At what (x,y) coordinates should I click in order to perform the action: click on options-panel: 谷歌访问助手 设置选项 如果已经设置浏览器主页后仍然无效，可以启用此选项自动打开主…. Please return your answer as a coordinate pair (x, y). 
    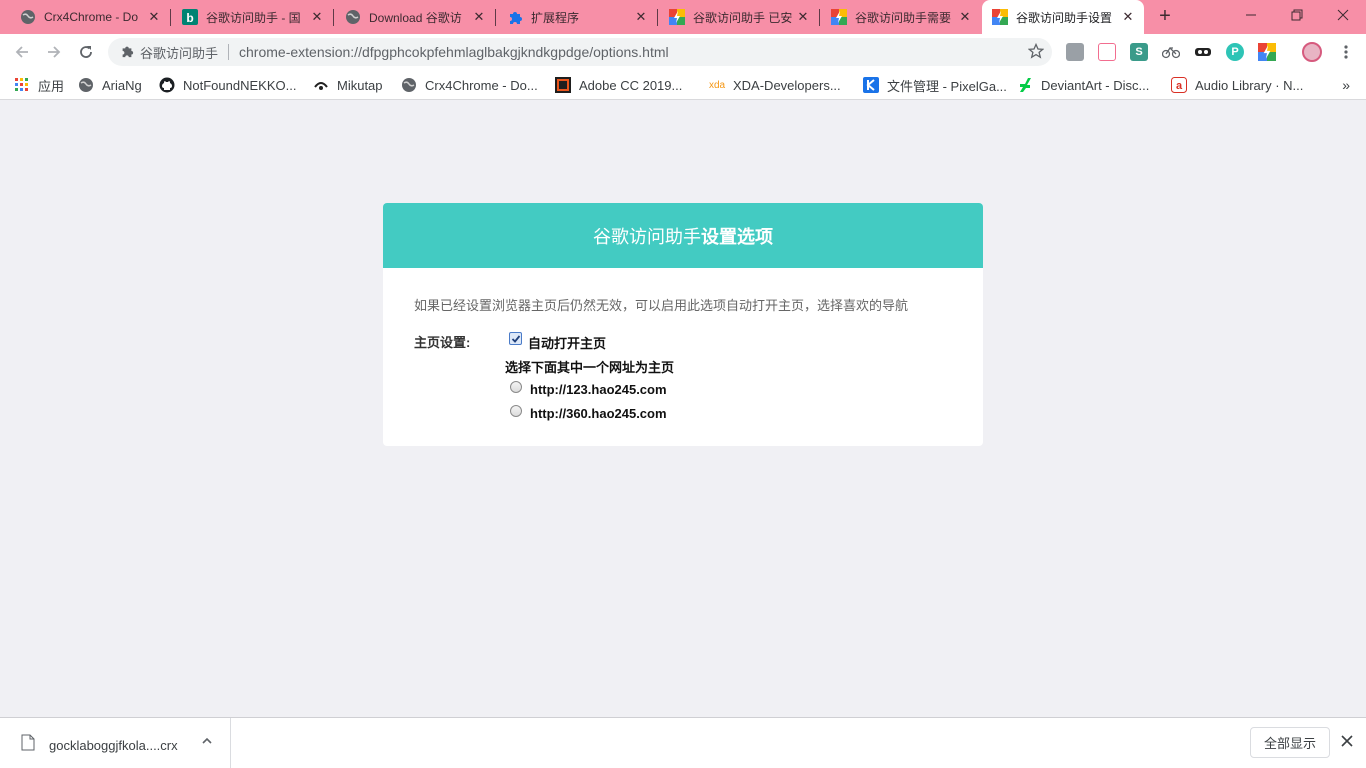
    Looking at the image, I should click on (683, 324).